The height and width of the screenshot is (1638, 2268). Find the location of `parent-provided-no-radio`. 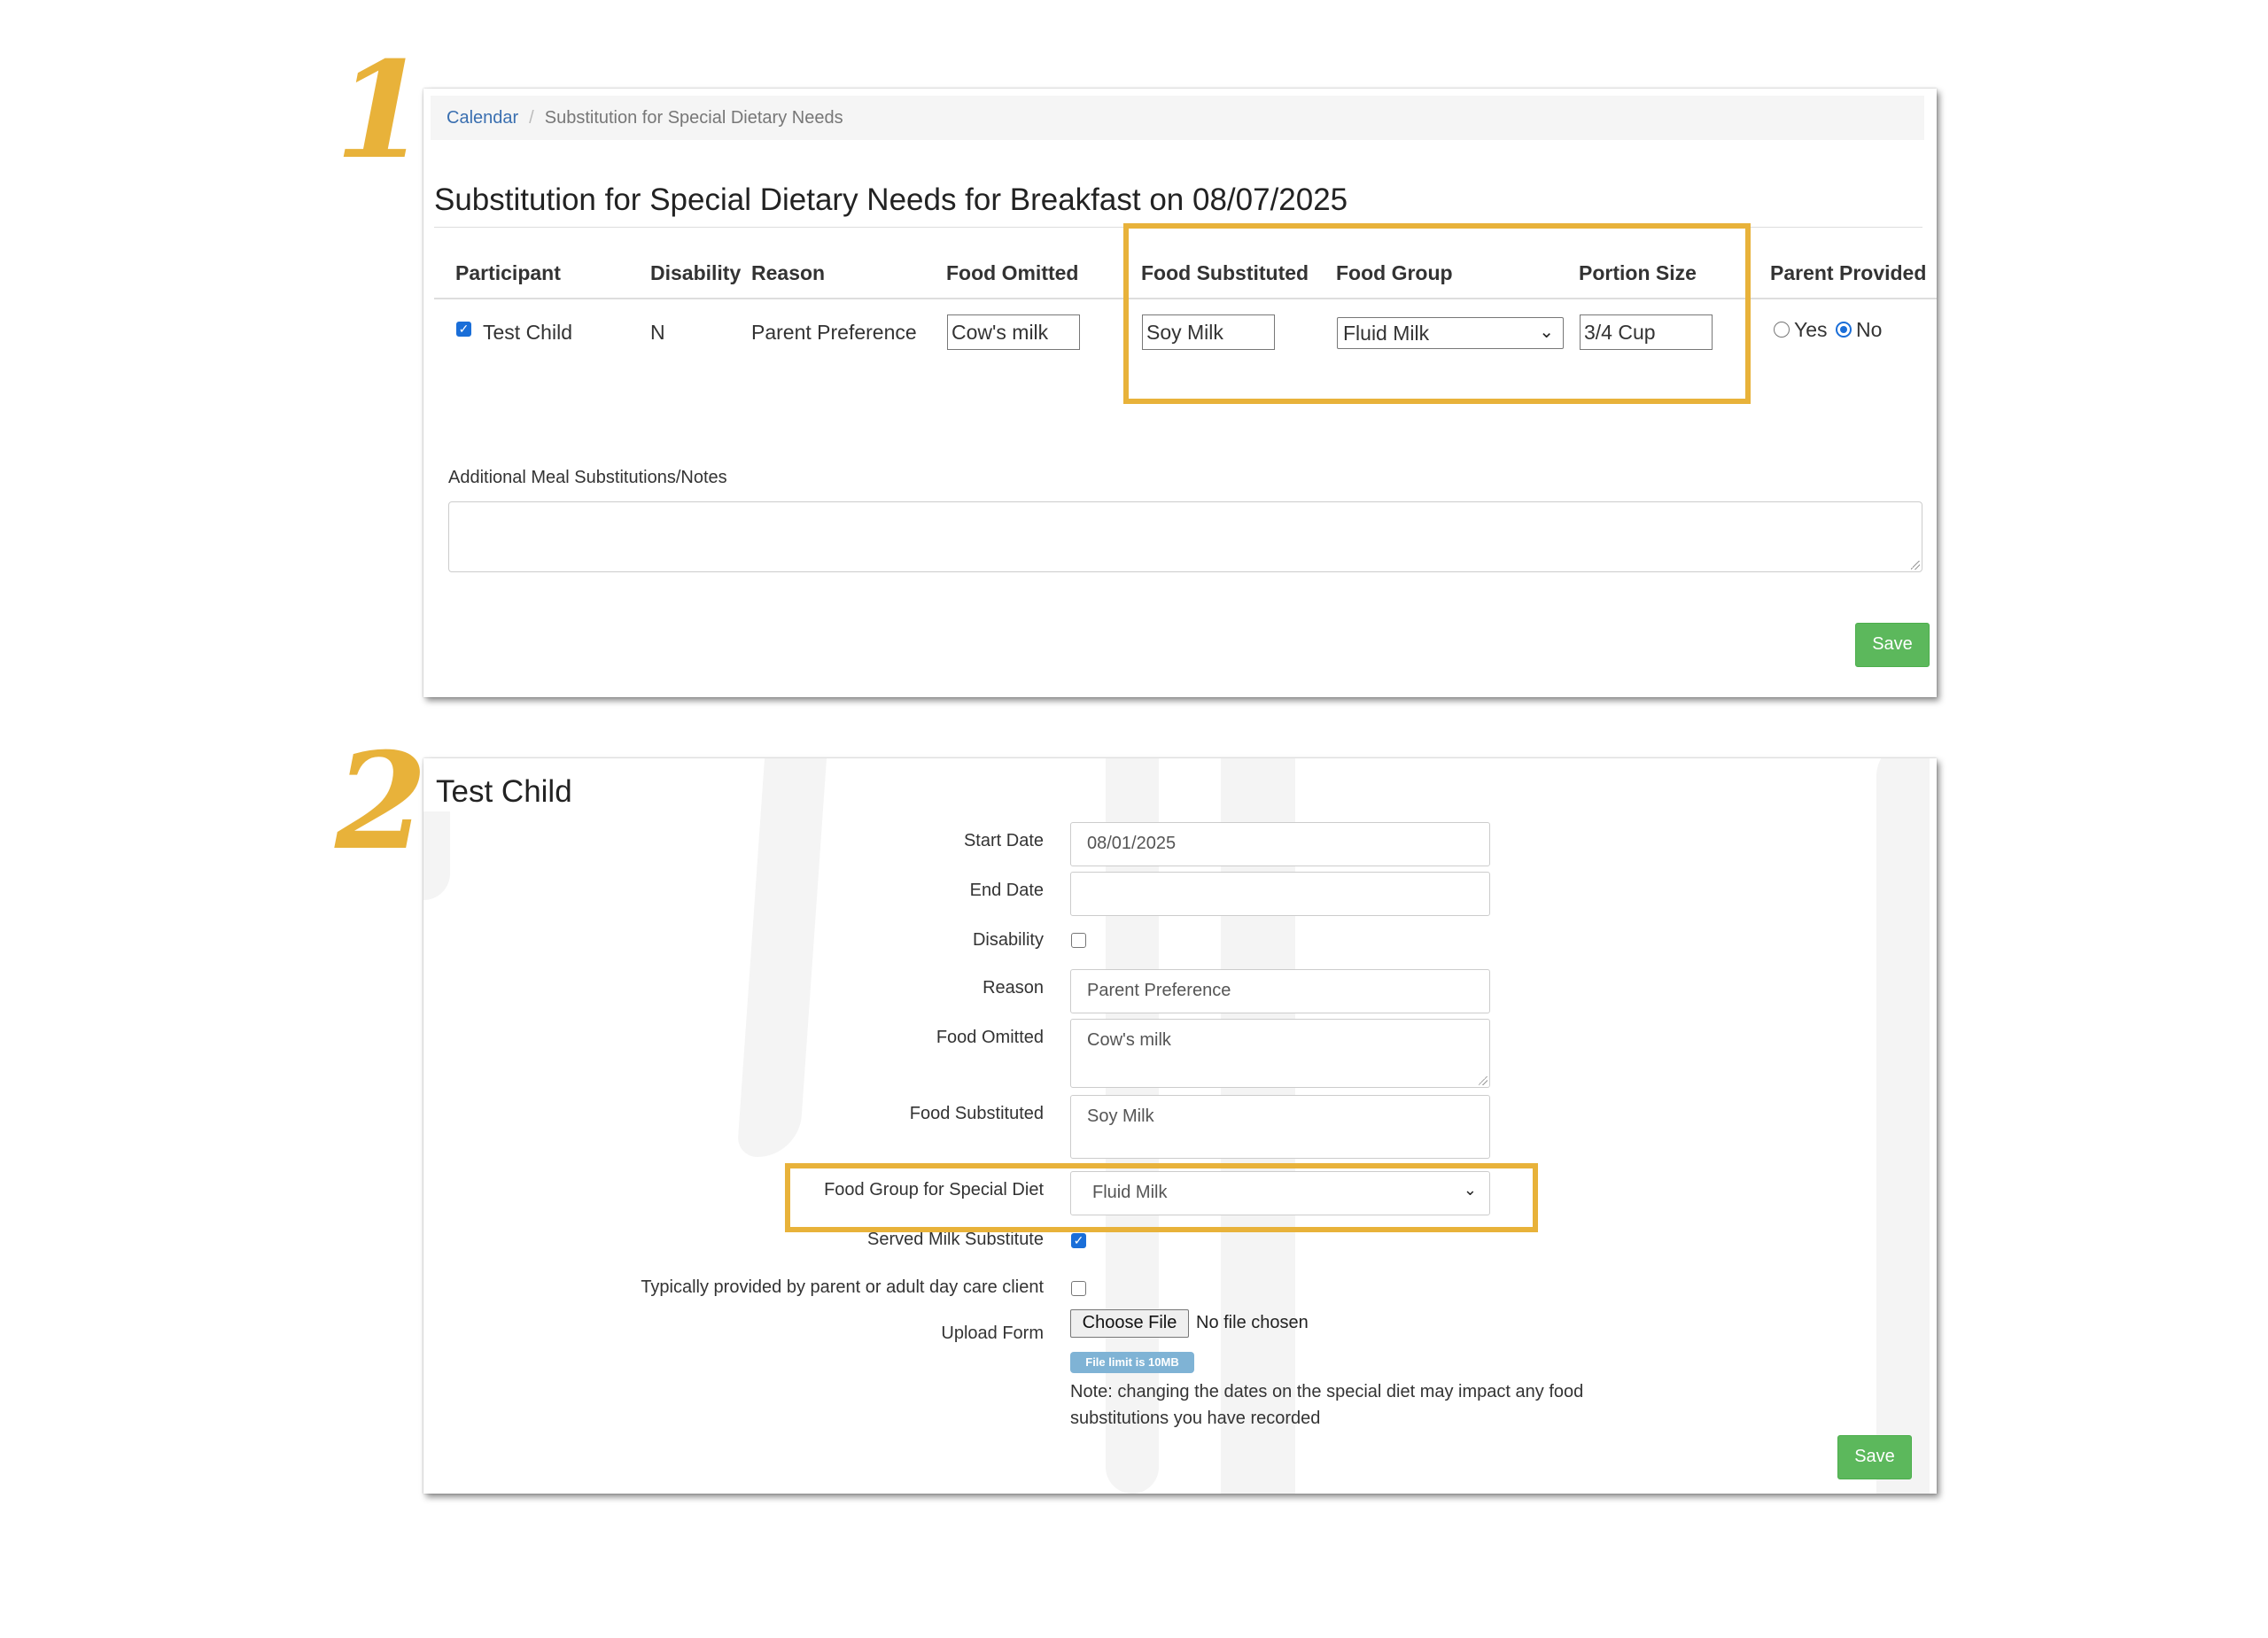

parent-provided-no-radio is located at coordinates (1844, 330).